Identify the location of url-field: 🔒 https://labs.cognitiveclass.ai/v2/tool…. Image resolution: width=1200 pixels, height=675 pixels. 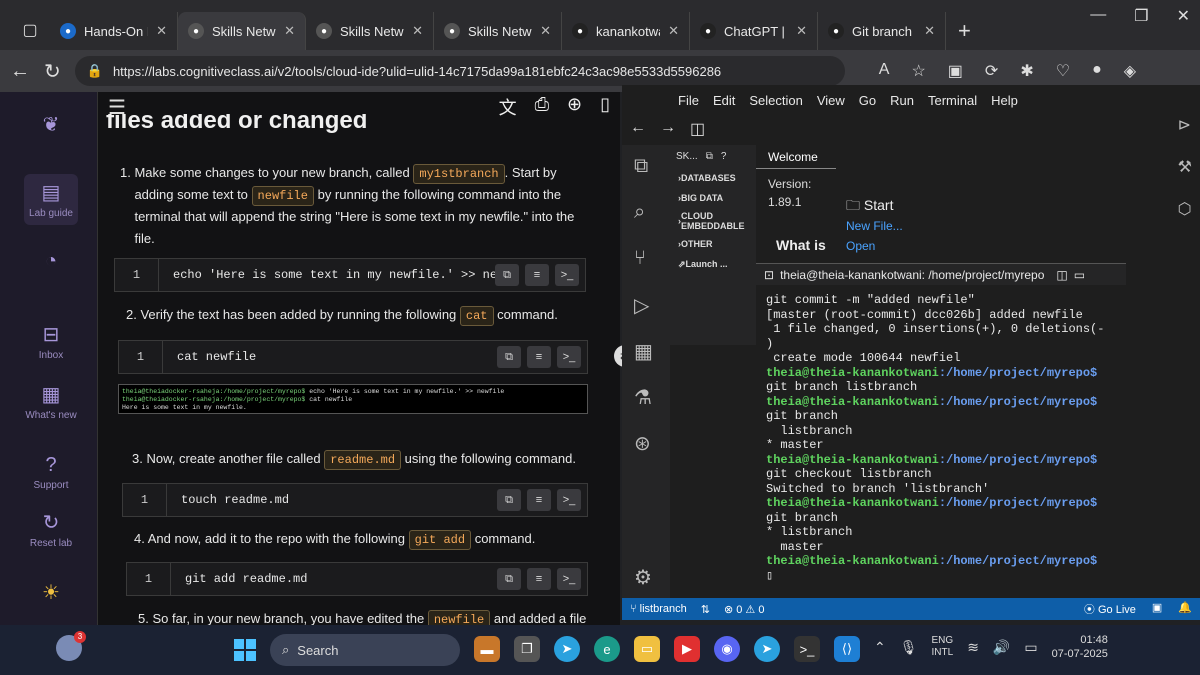
(459, 71).